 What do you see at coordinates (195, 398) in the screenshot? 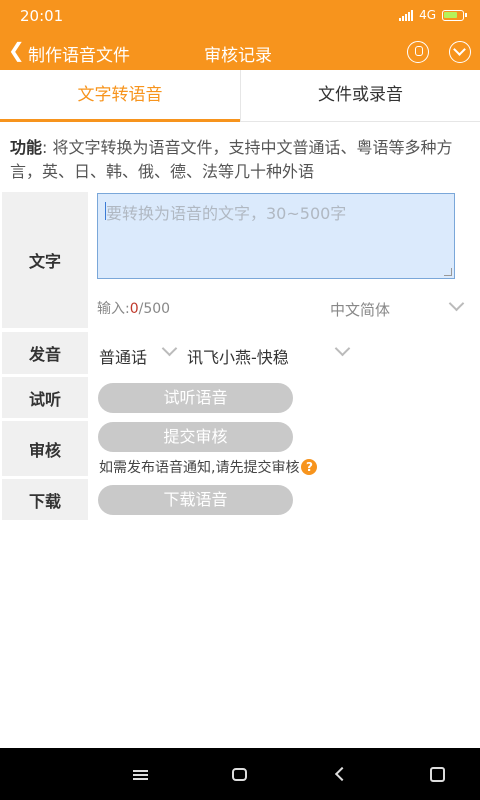
I see `listen-button: 试听语音` at bounding box center [195, 398].